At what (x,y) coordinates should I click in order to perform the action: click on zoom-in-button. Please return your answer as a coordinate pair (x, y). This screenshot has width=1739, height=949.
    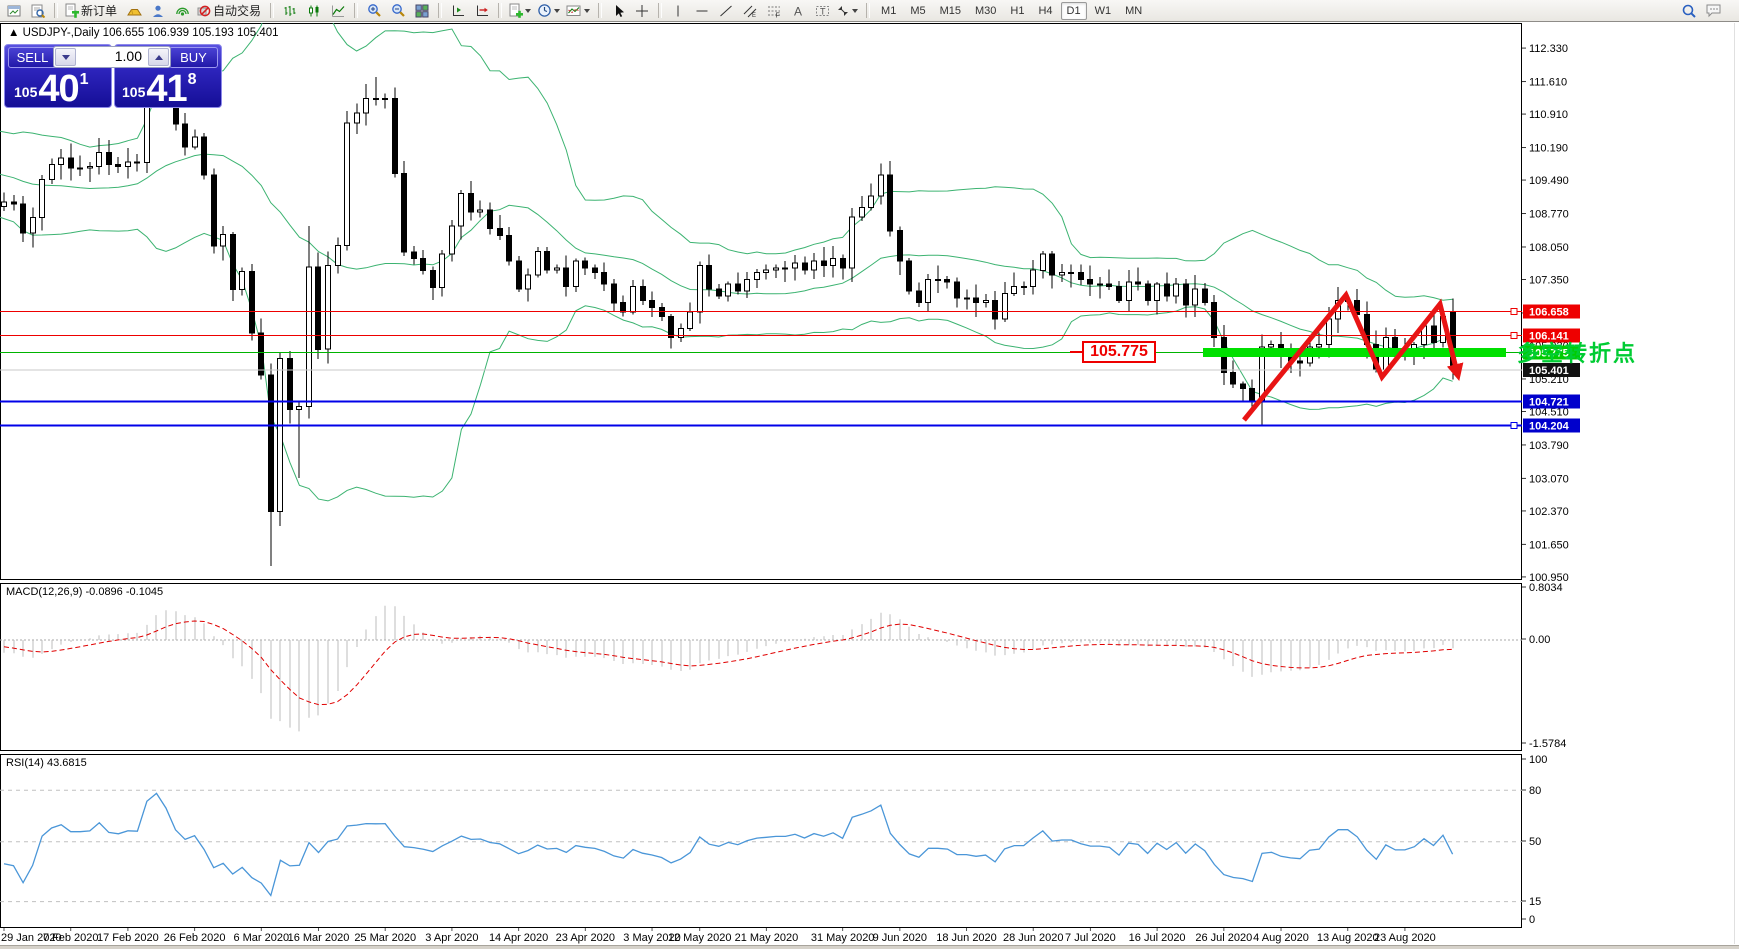
    Looking at the image, I should click on (374, 11).